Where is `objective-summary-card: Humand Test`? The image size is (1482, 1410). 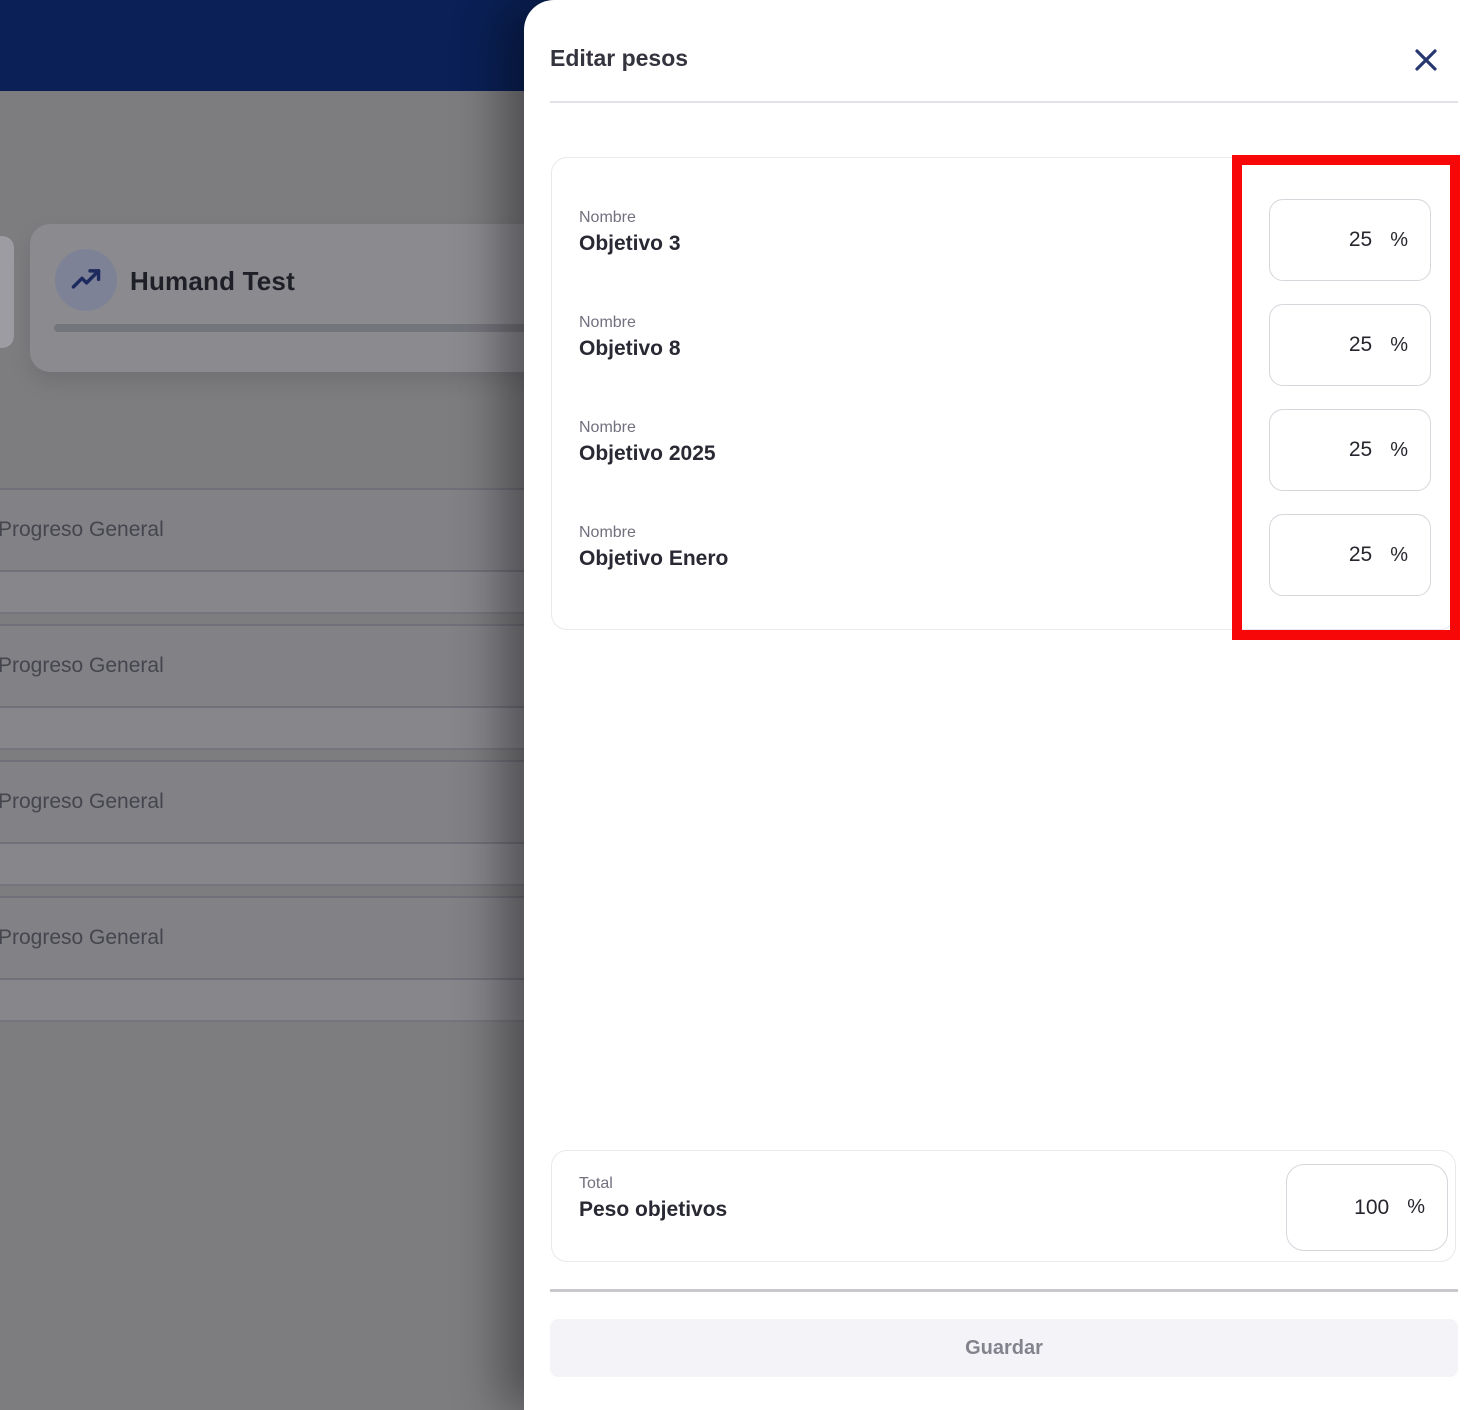 objective-summary-card: Humand Test is located at coordinates (303, 298).